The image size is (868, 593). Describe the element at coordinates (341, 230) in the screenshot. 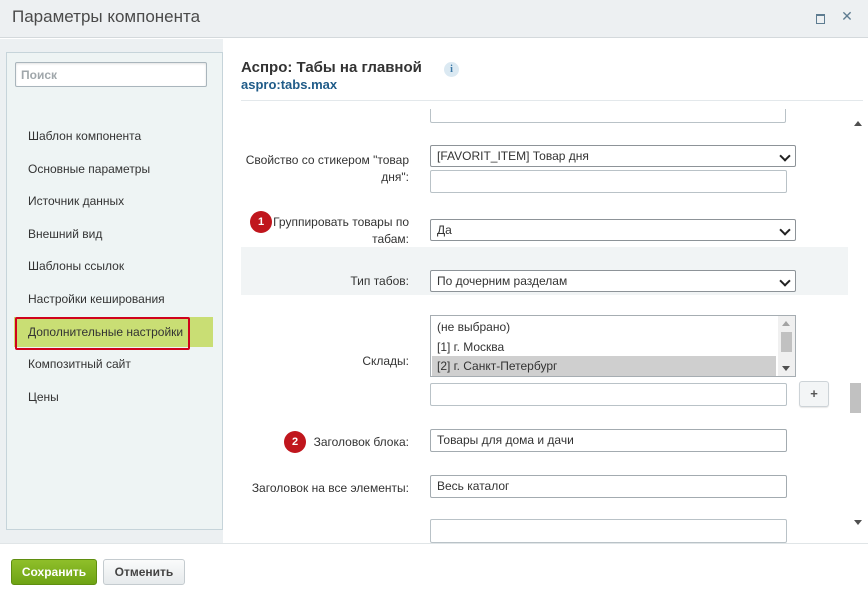

I see `group-by-tabs-label: Группировать товары по табам:` at that location.